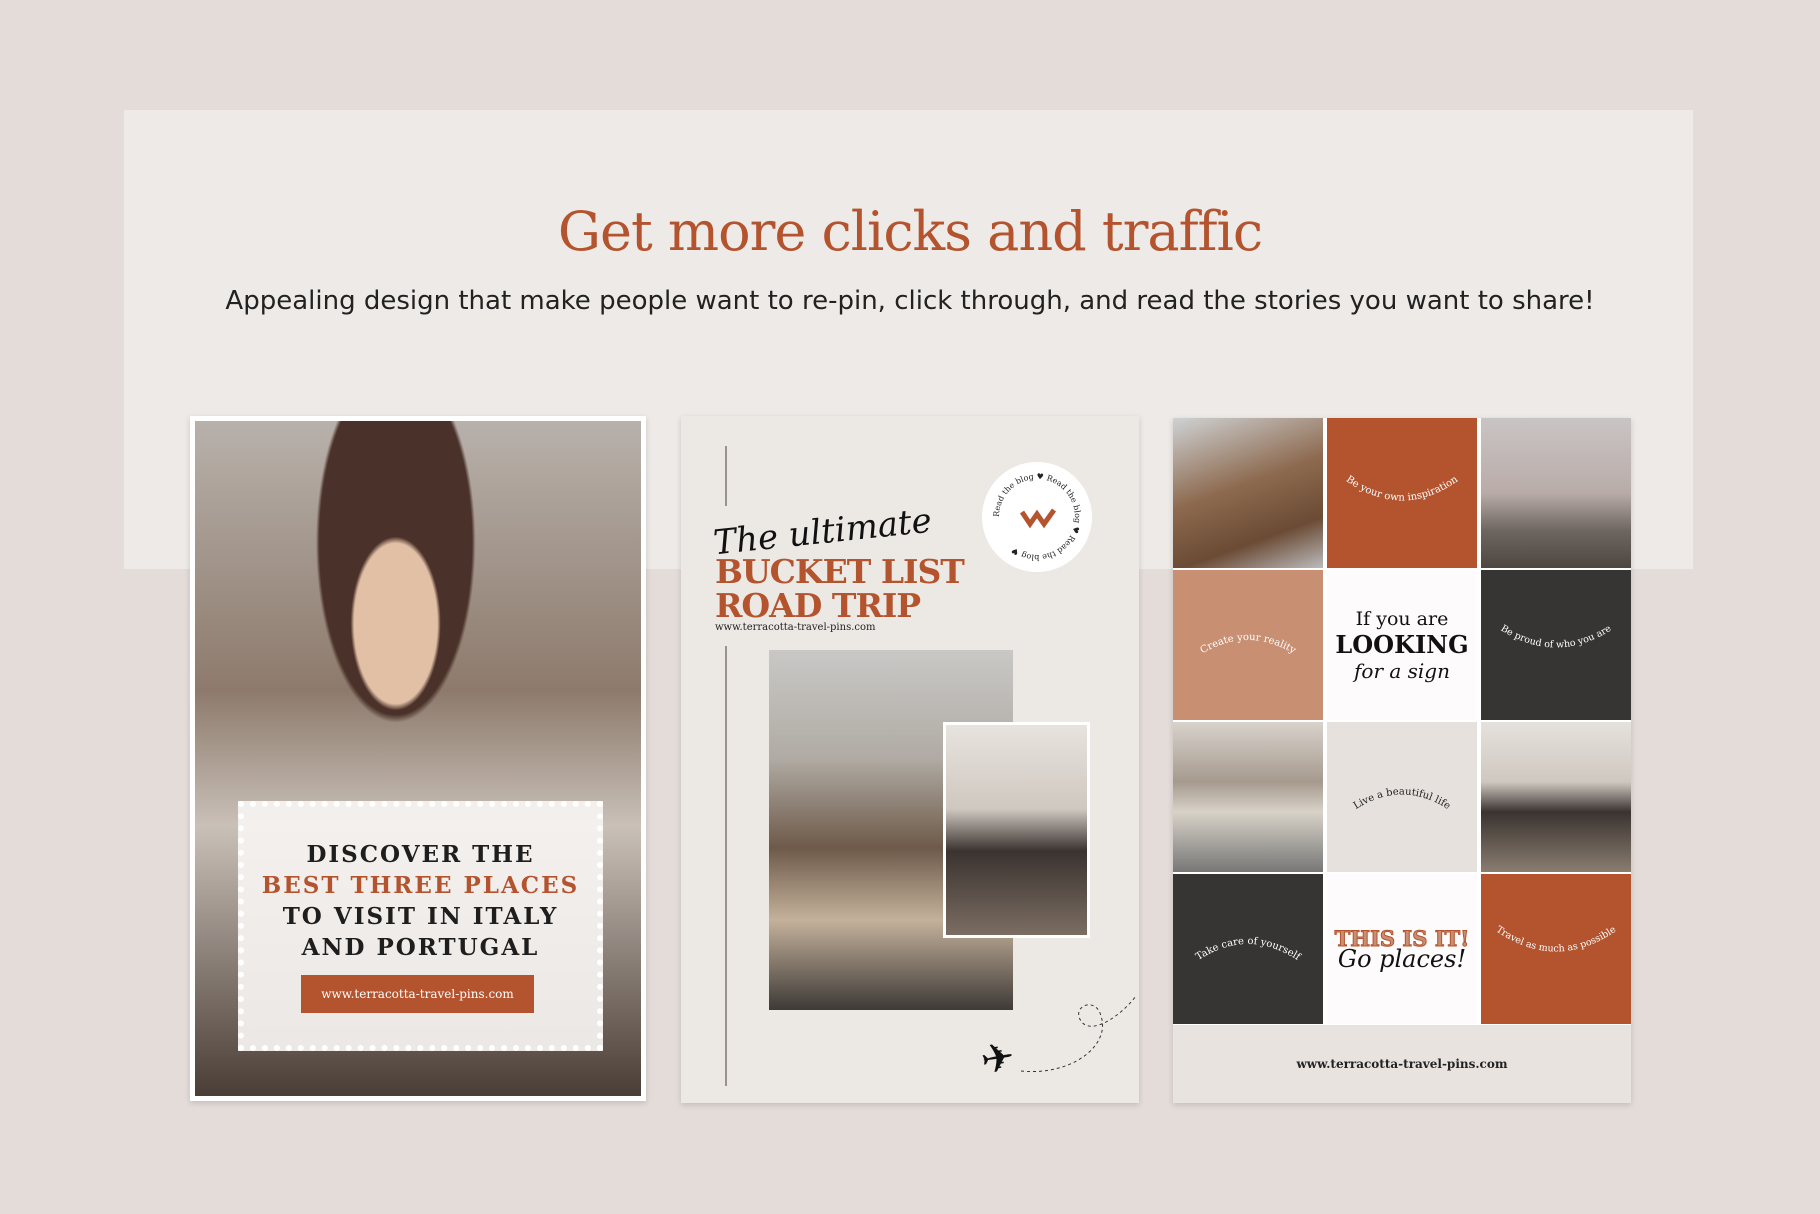 Image resolution: width=1820 pixels, height=1214 pixels. I want to click on dashed-path, so click(1078, 1034).